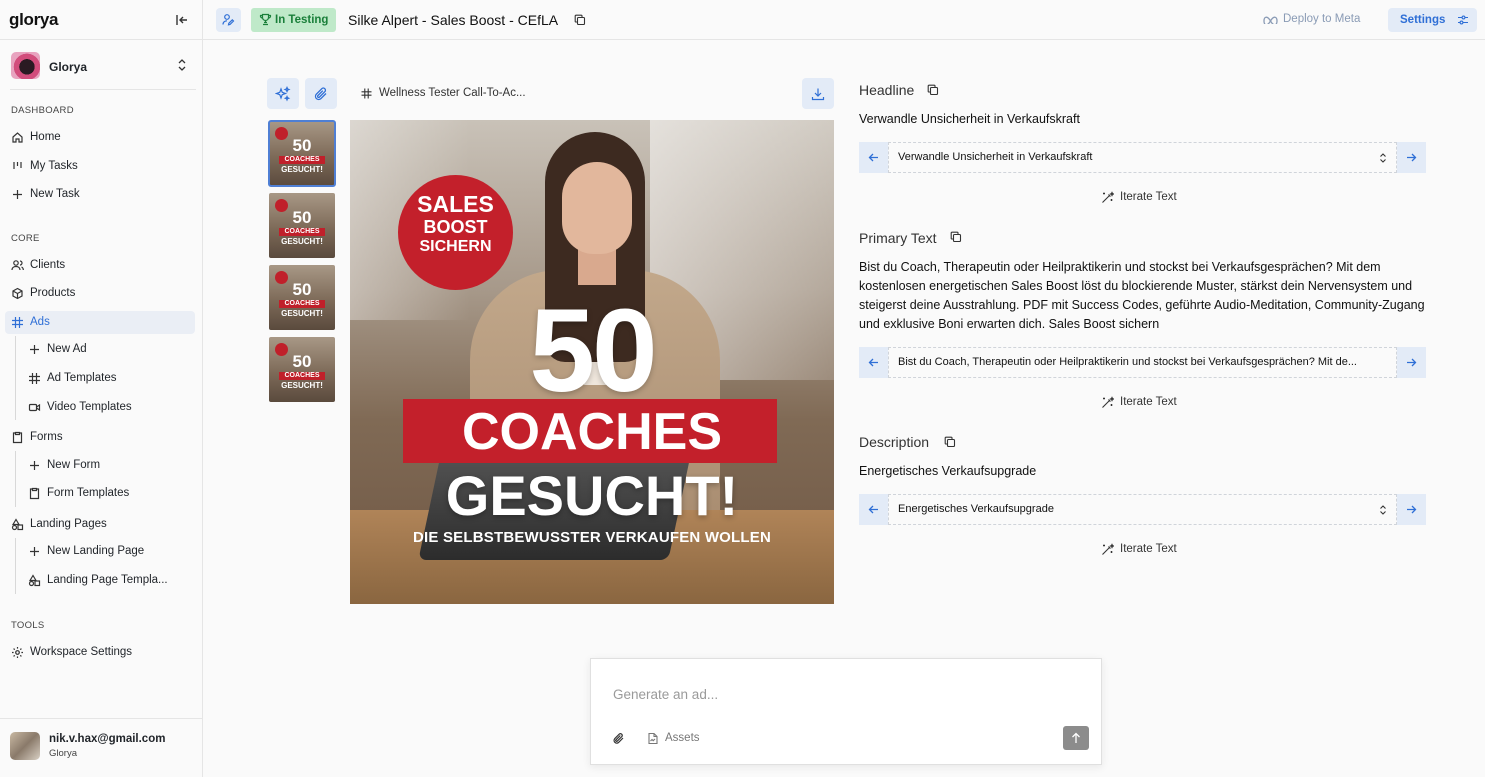  I want to click on download-icon, so click(818, 94).